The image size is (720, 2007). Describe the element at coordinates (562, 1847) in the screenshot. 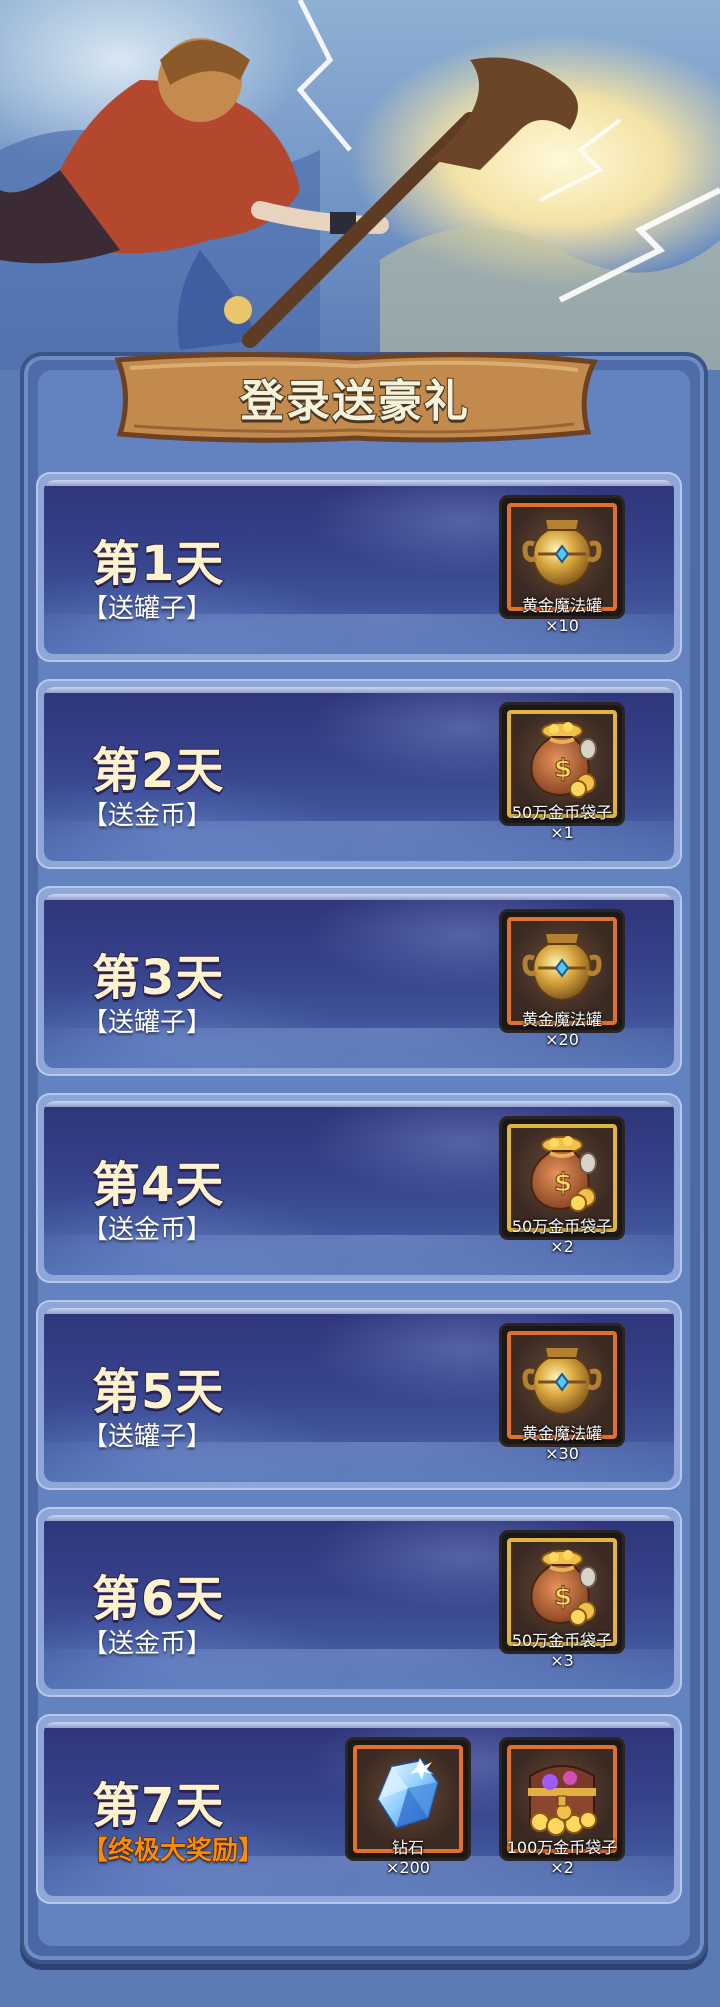

I see `reward-name: 100万金币袋子` at that location.